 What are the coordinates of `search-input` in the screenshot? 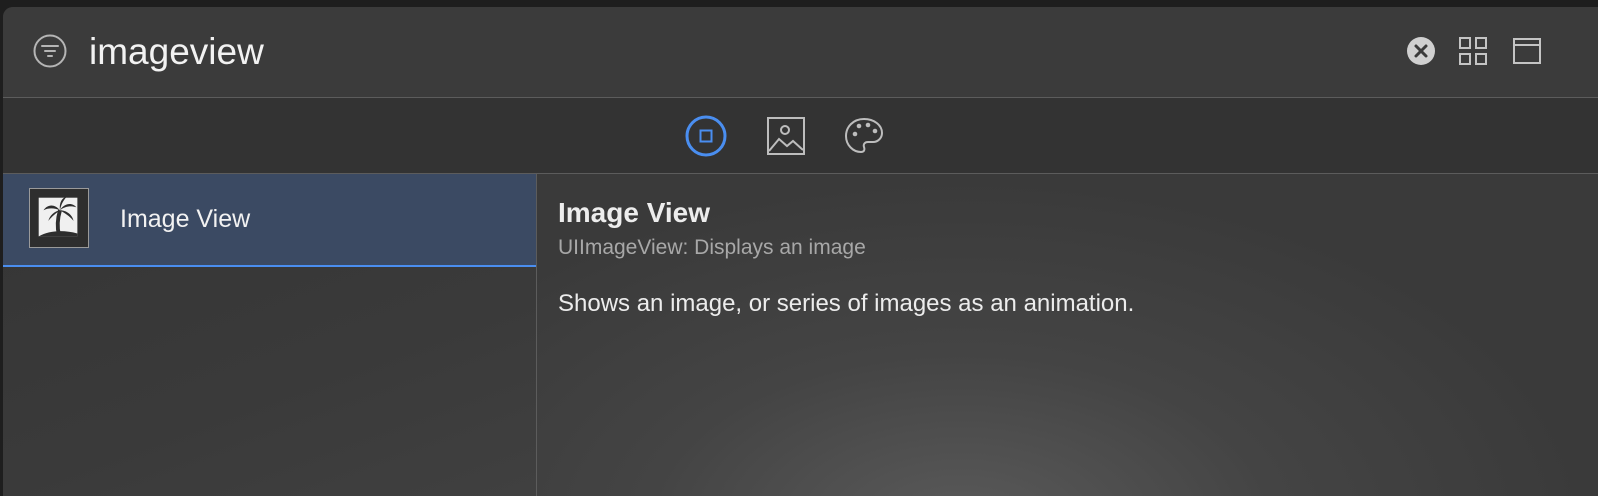 It's located at (729, 52).